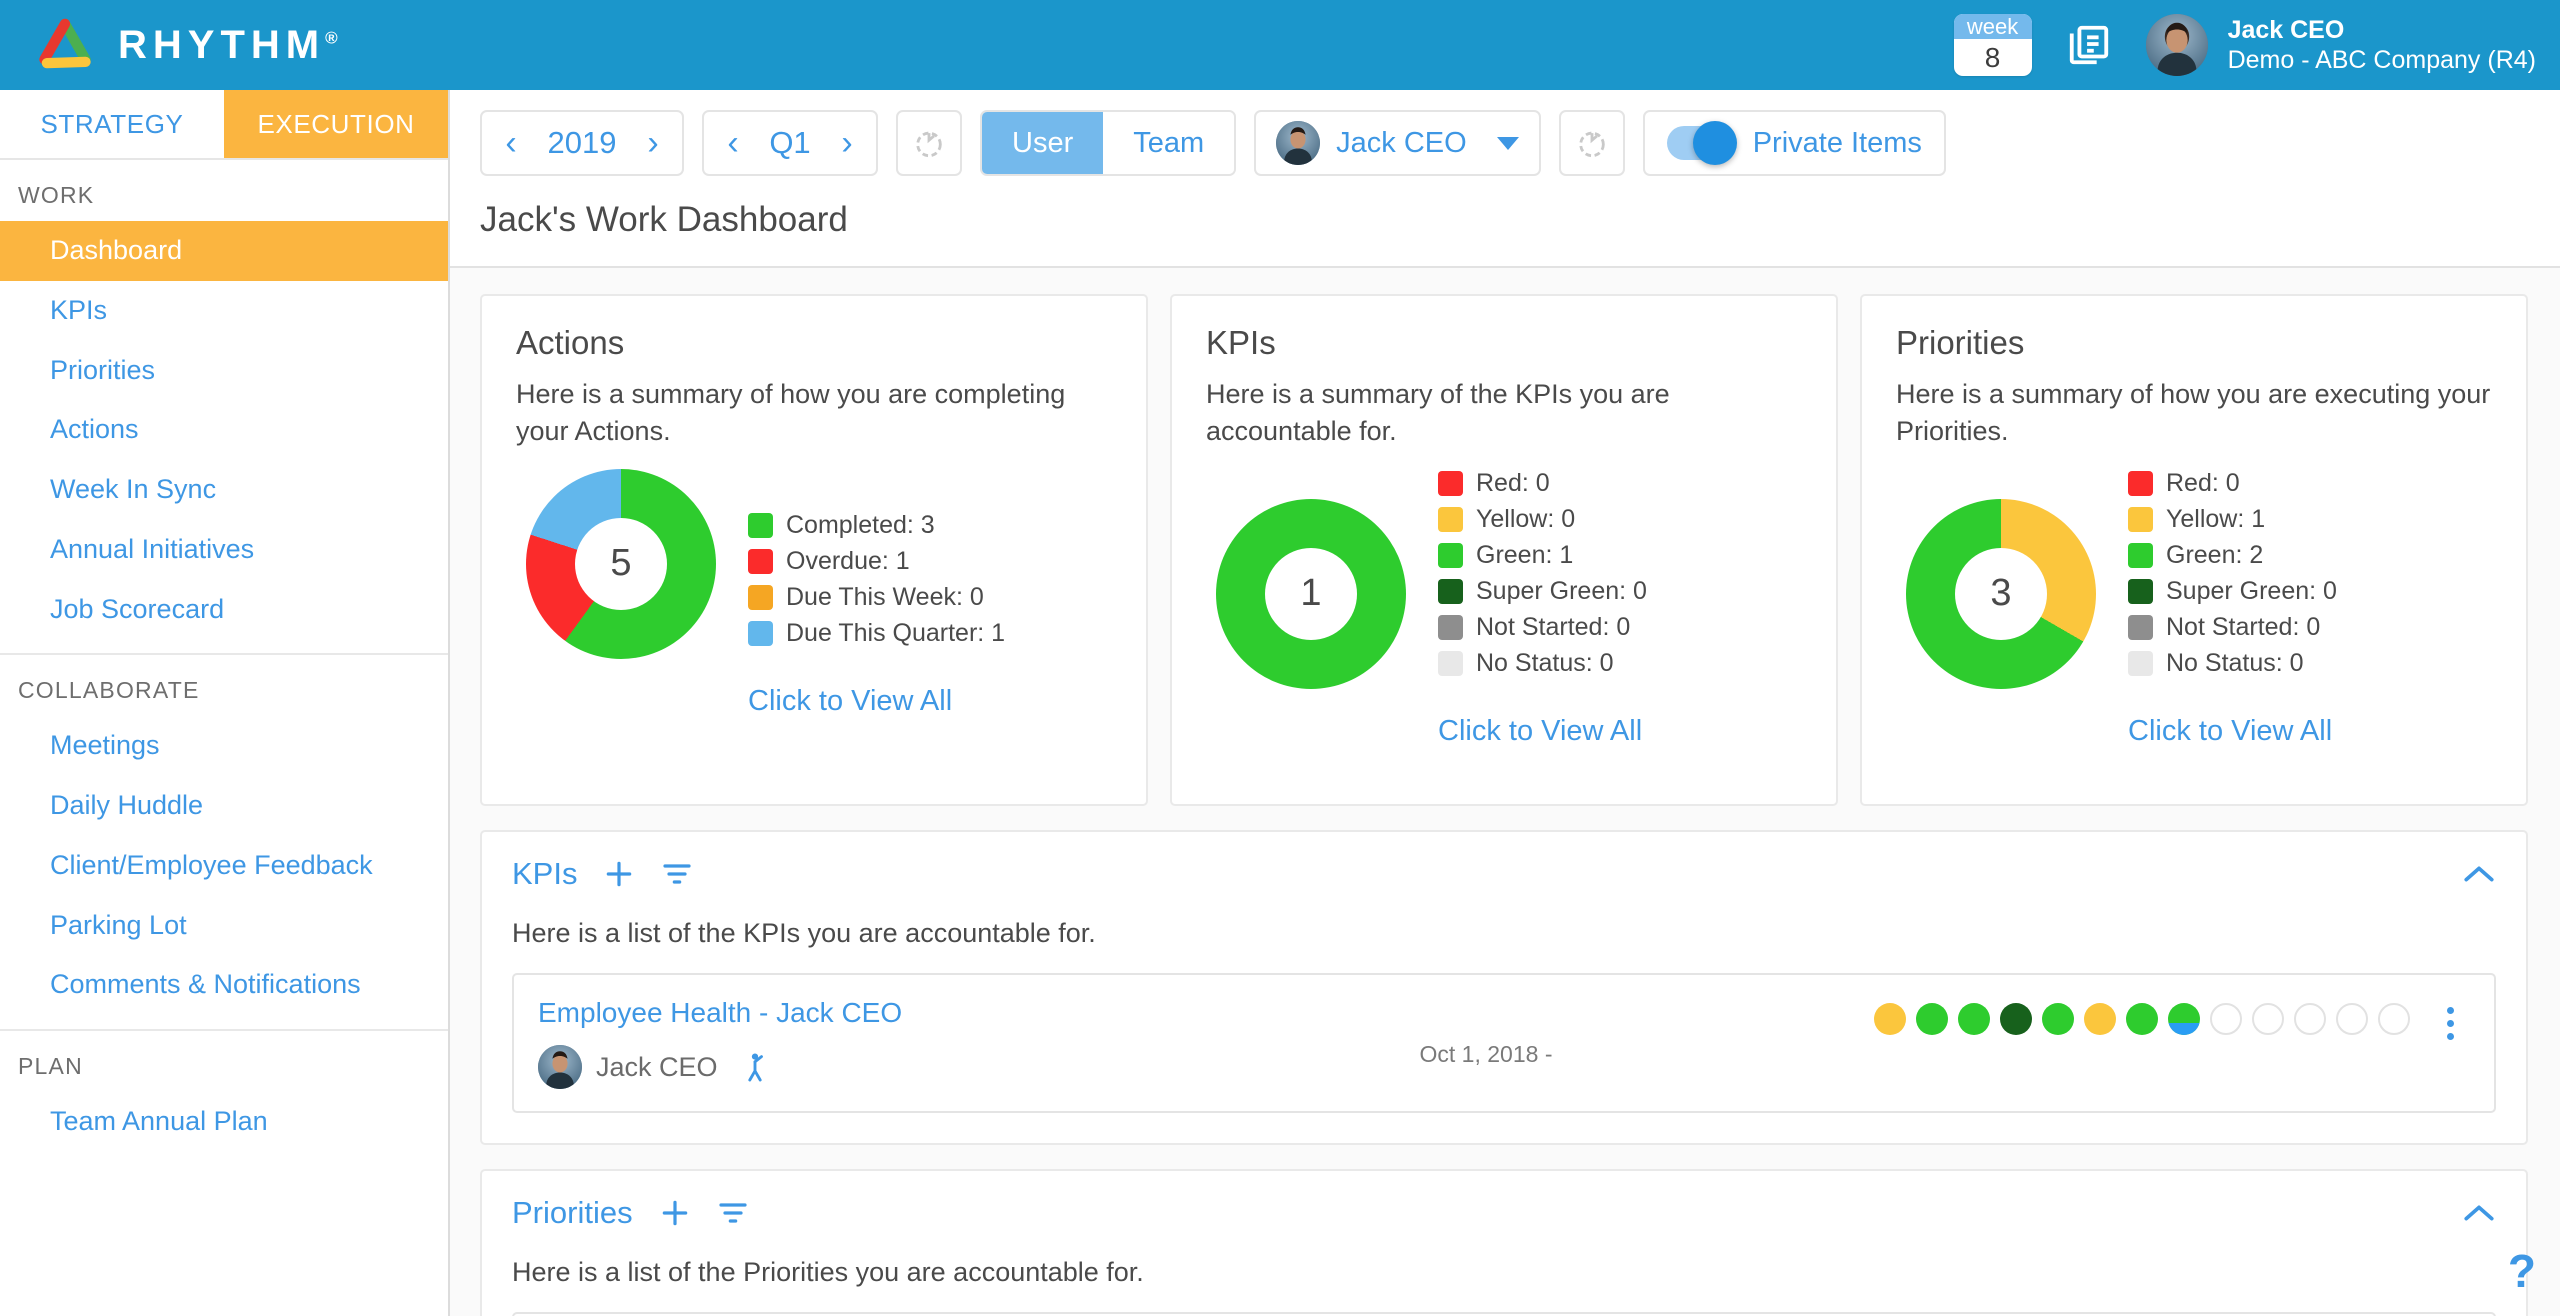  Describe the element at coordinates (2089, 45) in the screenshot. I see `documents-icon` at that location.